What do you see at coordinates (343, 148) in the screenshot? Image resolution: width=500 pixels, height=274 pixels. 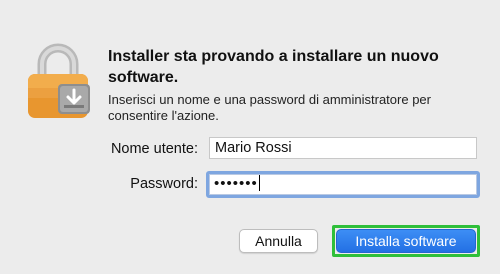 I see `username-field: Mario Rossi` at bounding box center [343, 148].